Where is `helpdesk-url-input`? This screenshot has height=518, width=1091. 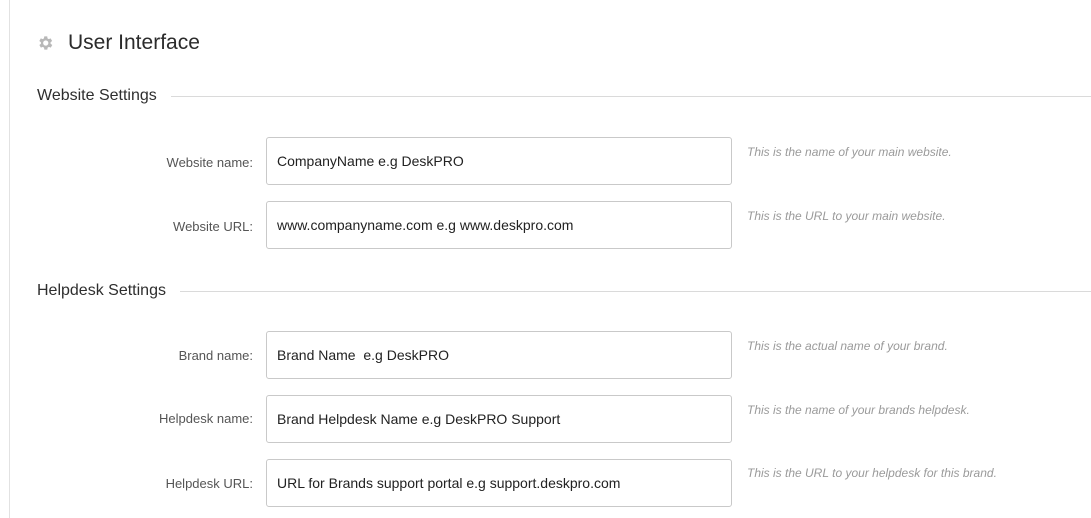 helpdesk-url-input is located at coordinates (499, 483).